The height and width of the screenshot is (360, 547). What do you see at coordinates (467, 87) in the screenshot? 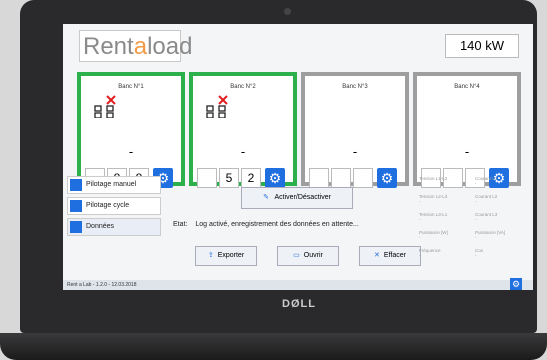
I see `bank-title: Banc N°4` at bounding box center [467, 87].